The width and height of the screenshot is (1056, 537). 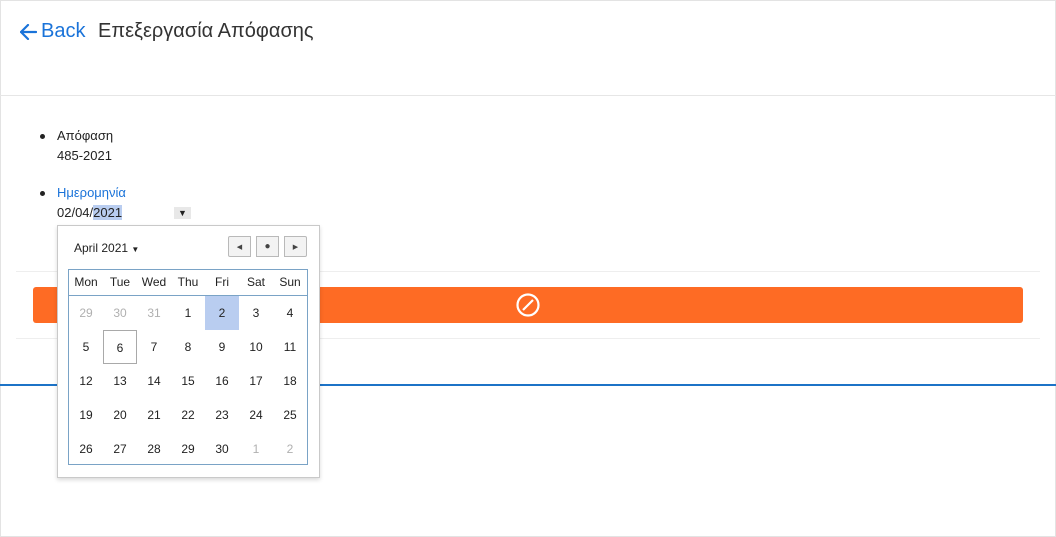 I want to click on month-selector: April 2021 ▼, so click(x=106, y=248).